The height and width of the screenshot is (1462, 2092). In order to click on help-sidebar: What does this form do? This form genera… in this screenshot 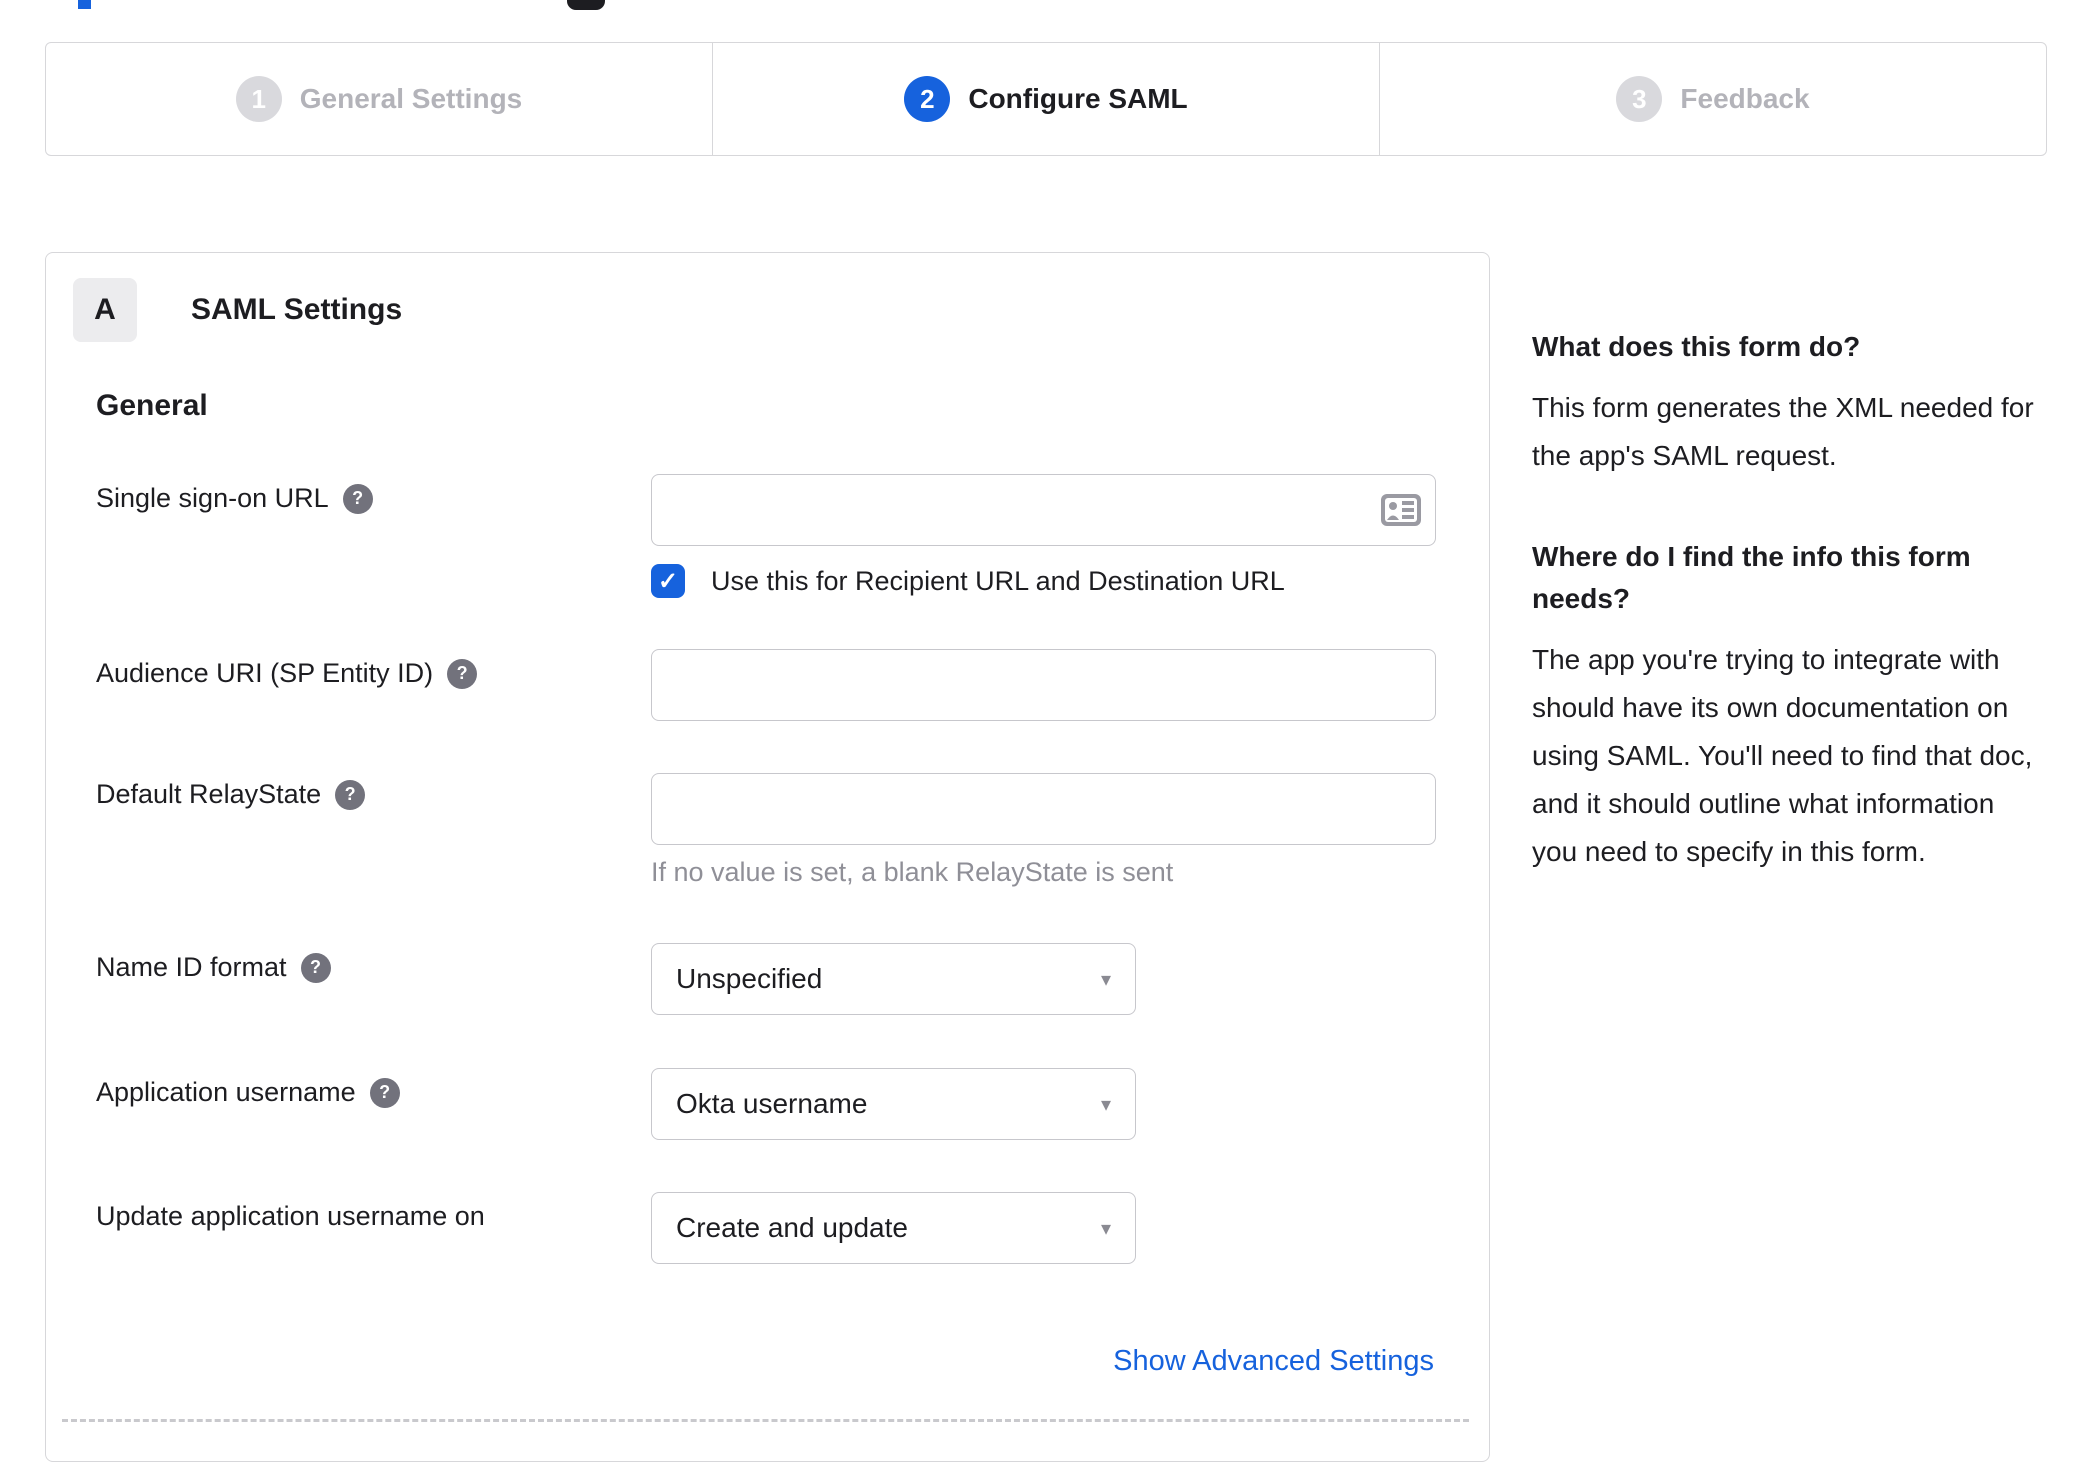, I will do `click(1789, 601)`.